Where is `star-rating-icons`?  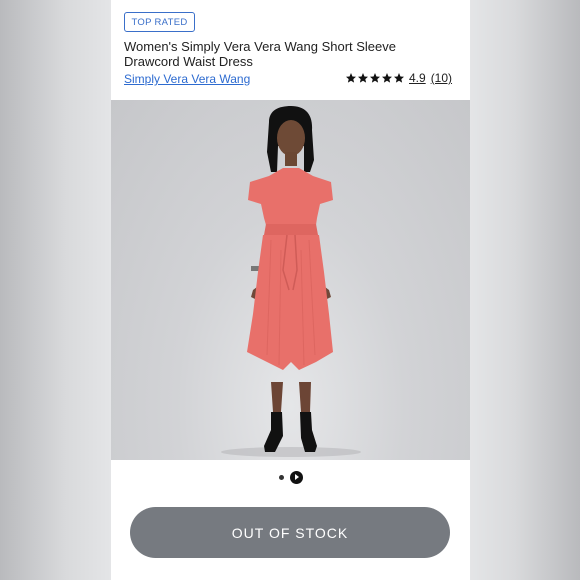
star-rating-icons is located at coordinates (375, 78).